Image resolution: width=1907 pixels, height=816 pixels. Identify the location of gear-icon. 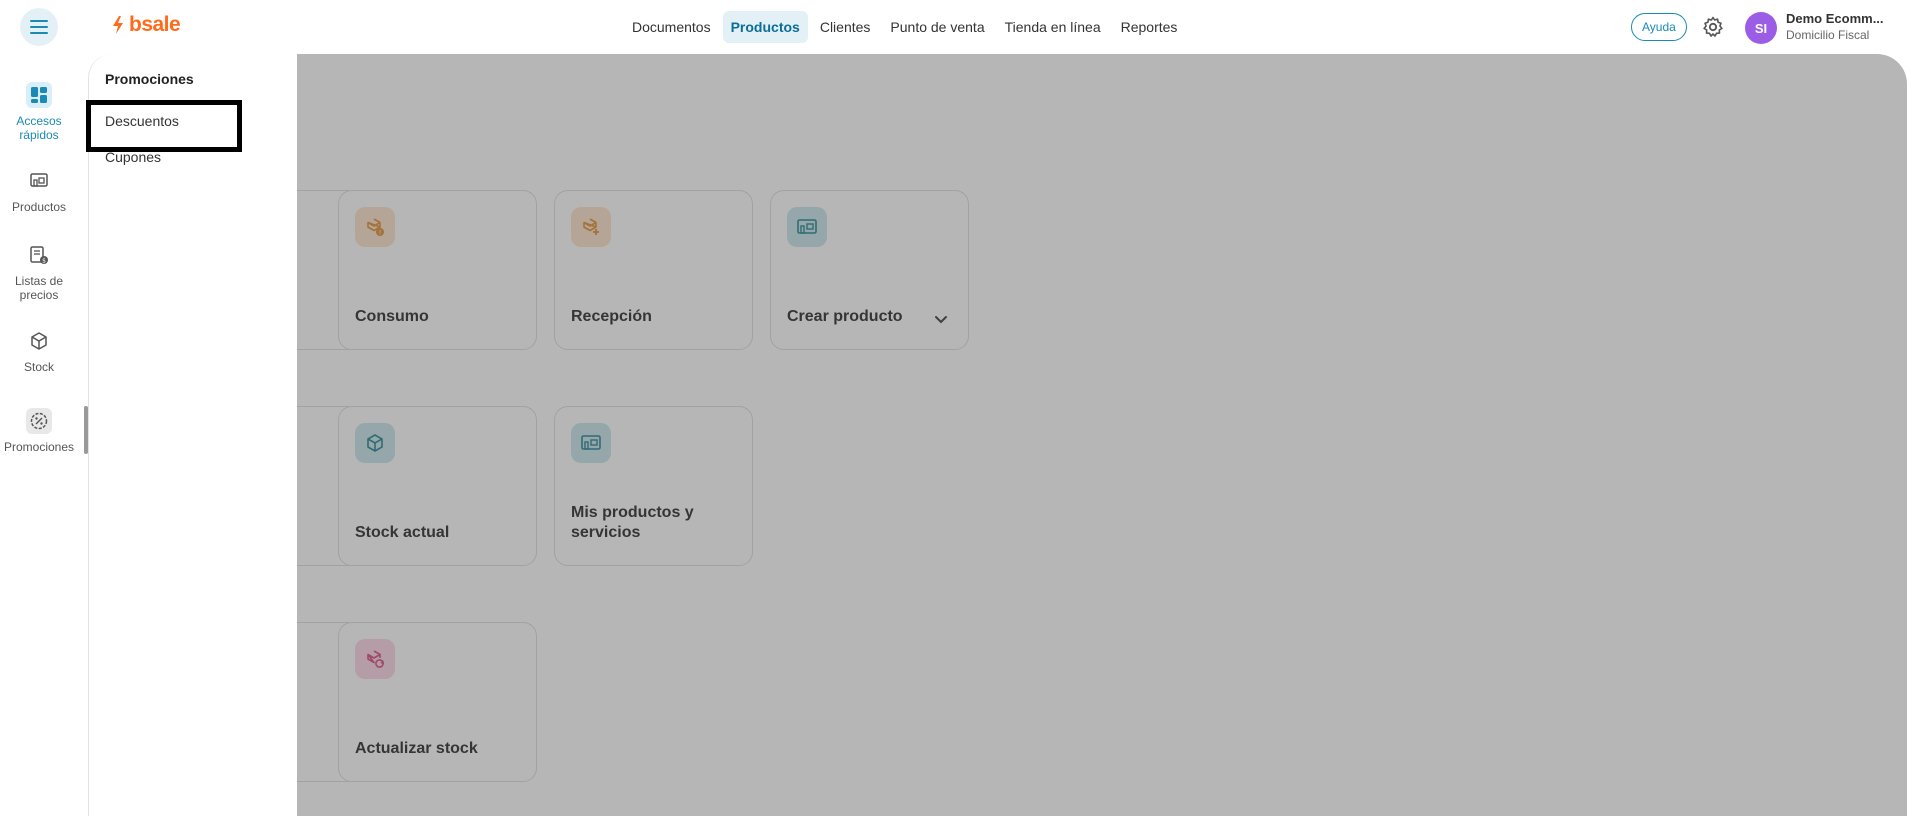
(1713, 27).